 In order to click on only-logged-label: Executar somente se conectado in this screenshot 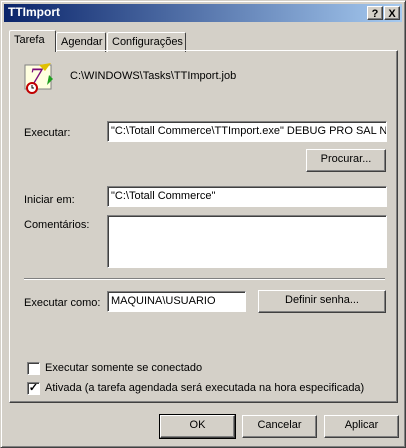, I will do `click(124, 368)`.